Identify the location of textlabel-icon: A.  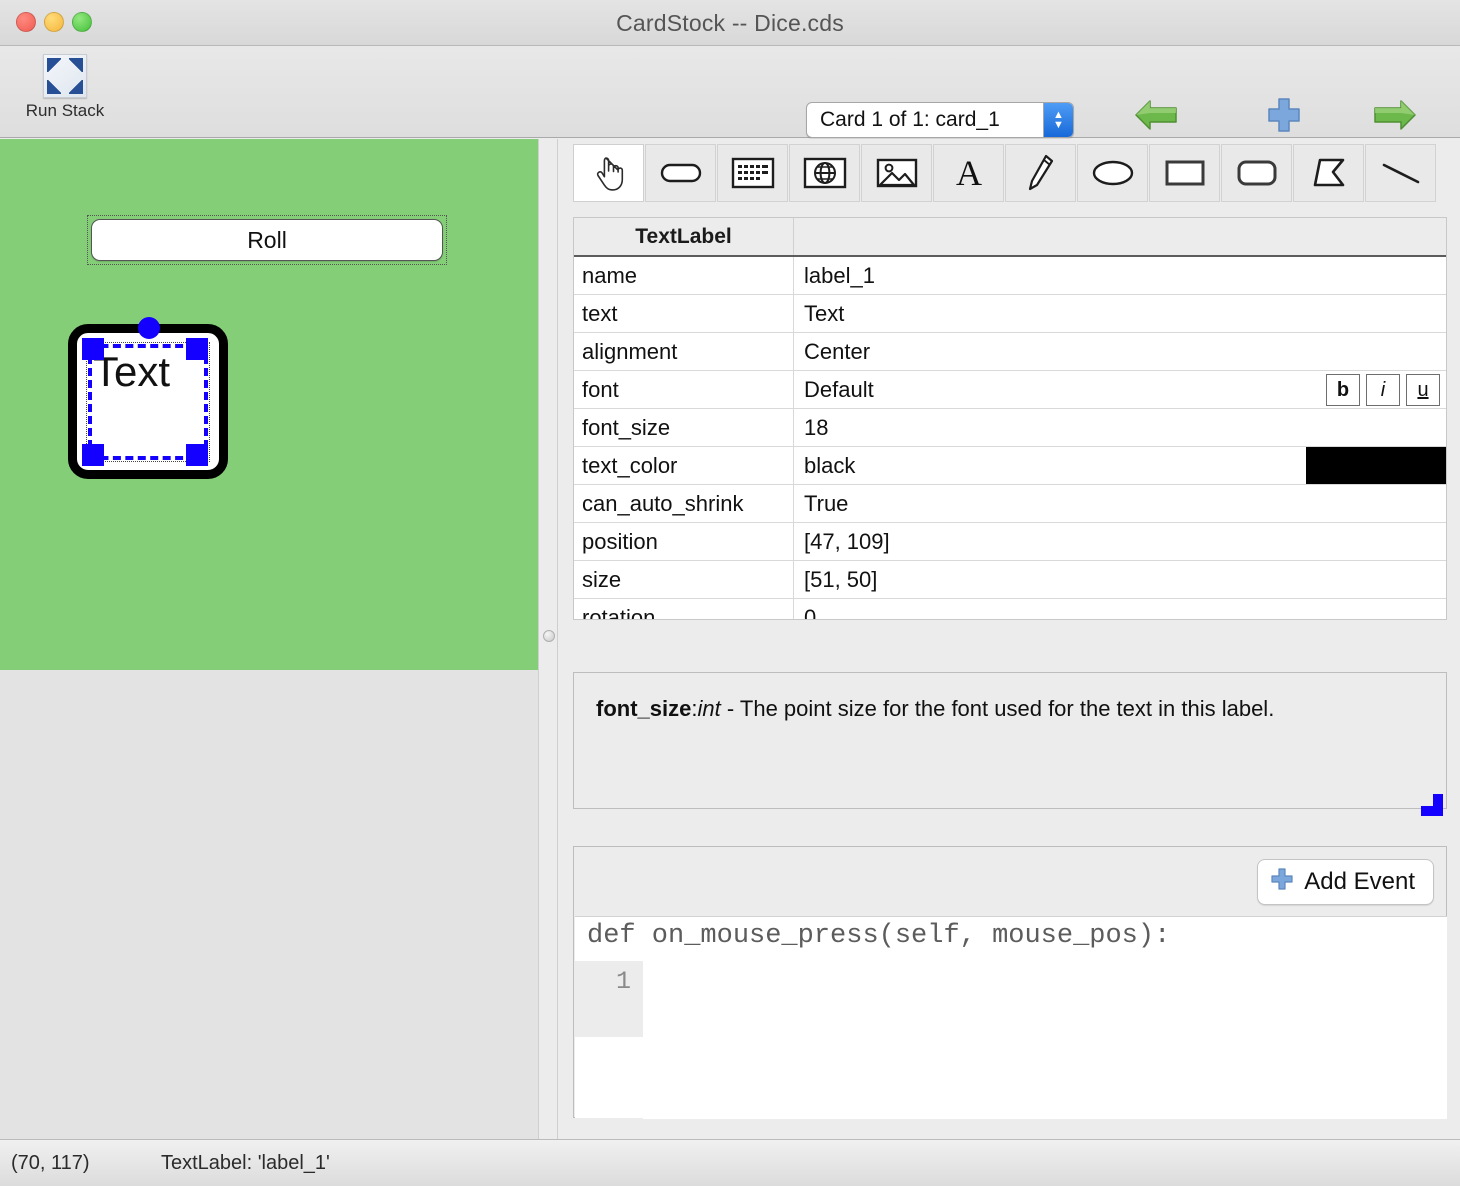
(969, 173).